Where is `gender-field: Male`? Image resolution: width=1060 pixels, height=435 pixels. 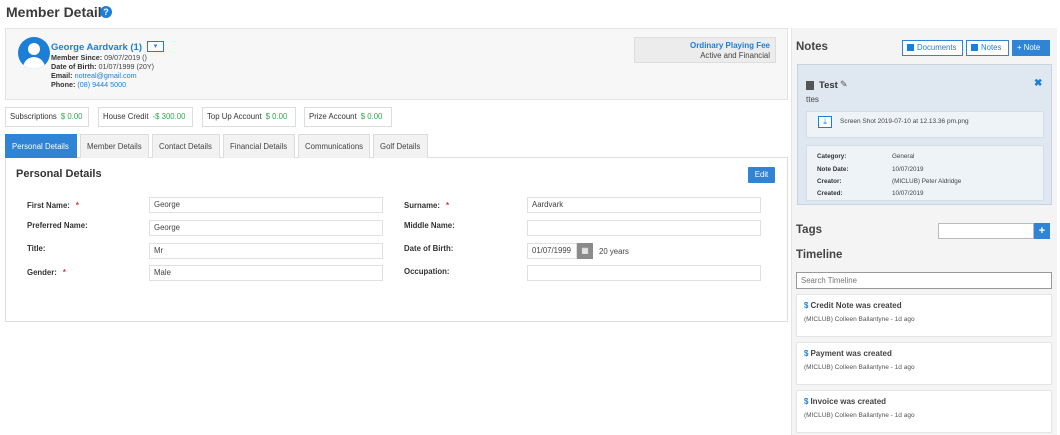
gender-field: Male is located at coordinates (266, 273).